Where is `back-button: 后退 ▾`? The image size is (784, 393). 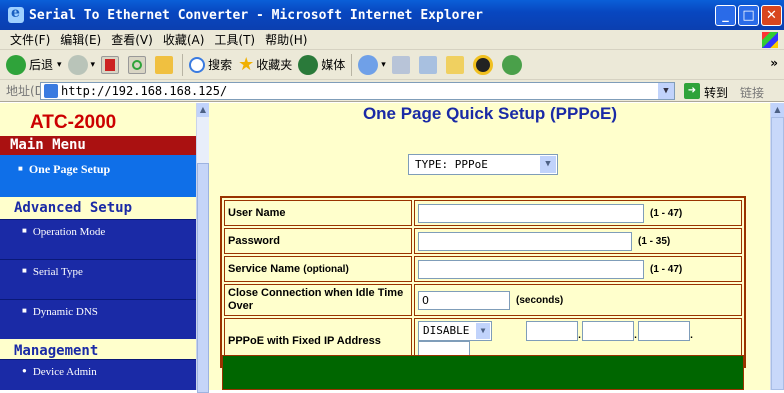
back-button: 后退 ▾ is located at coordinates (34, 64).